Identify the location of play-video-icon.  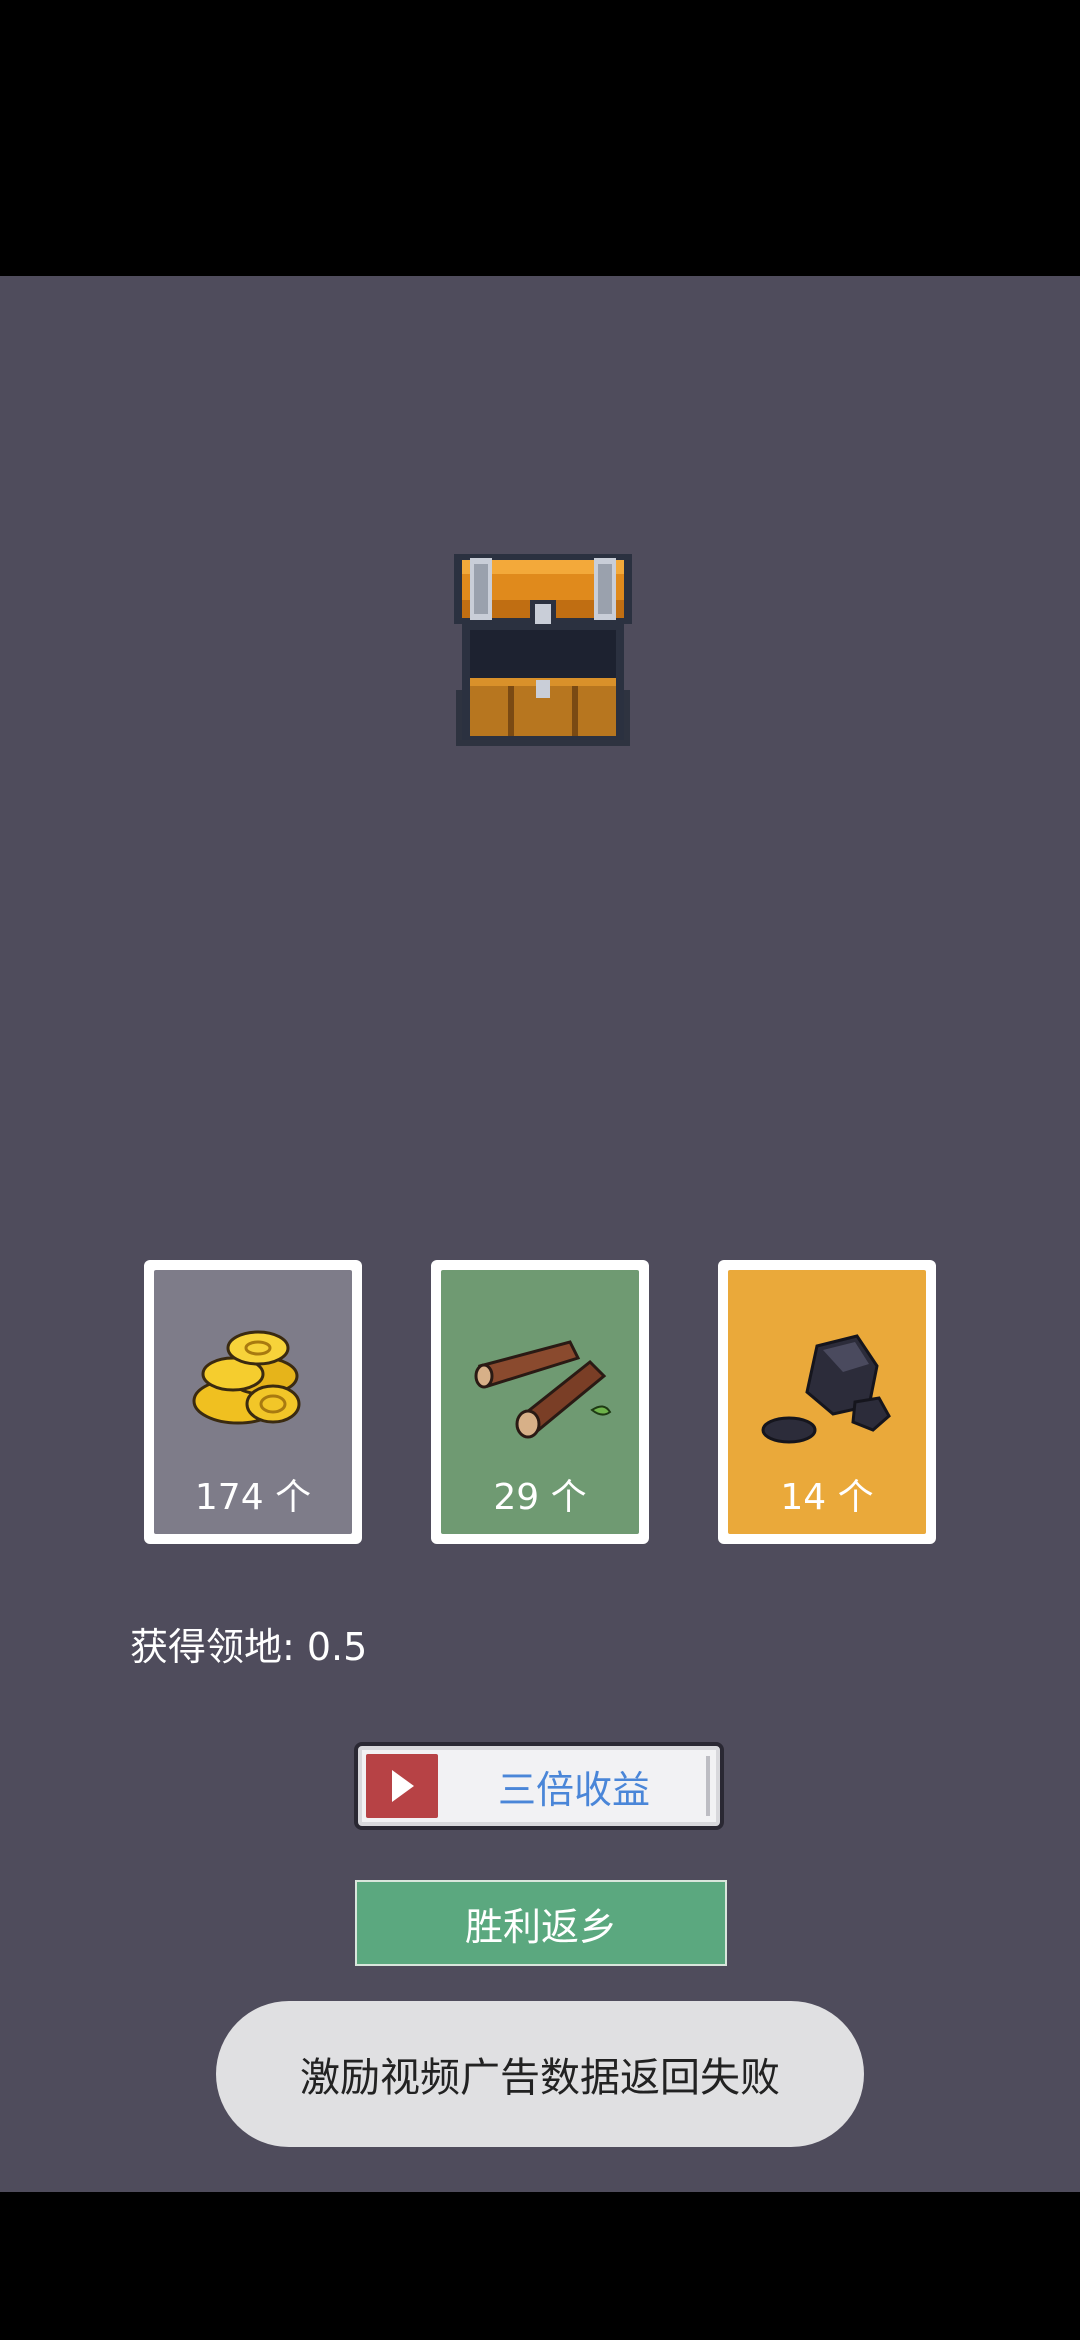
(402, 1786).